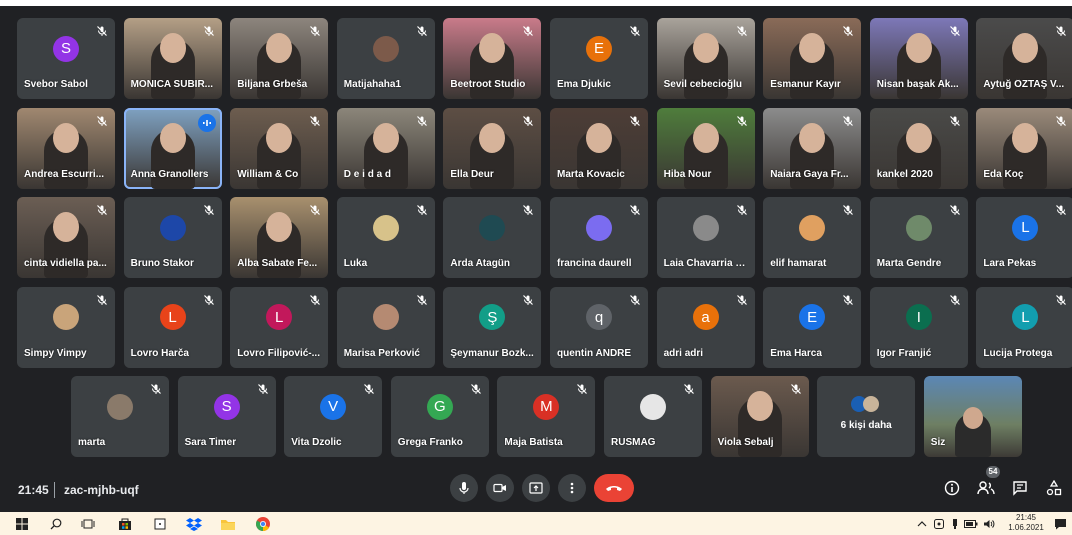 This screenshot has width=1072, height=535. I want to click on participant-tile: E Ema Djukic, so click(599, 58).